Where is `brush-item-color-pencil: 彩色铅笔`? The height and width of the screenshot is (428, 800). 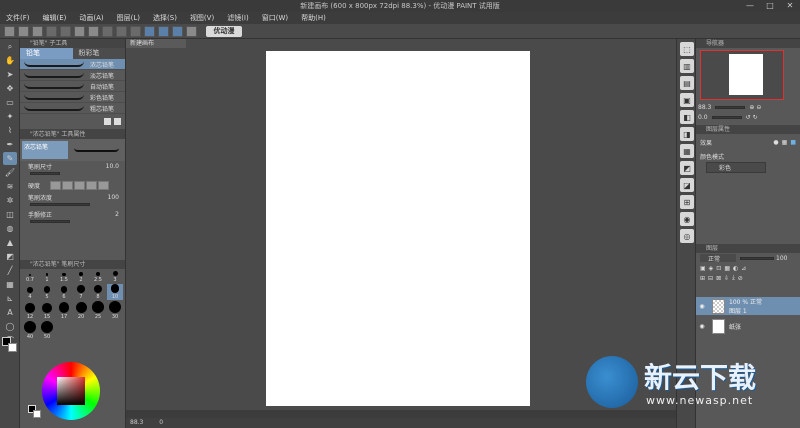
brush-item-color-pencil: 彩色铅笔 is located at coordinates (72, 97).